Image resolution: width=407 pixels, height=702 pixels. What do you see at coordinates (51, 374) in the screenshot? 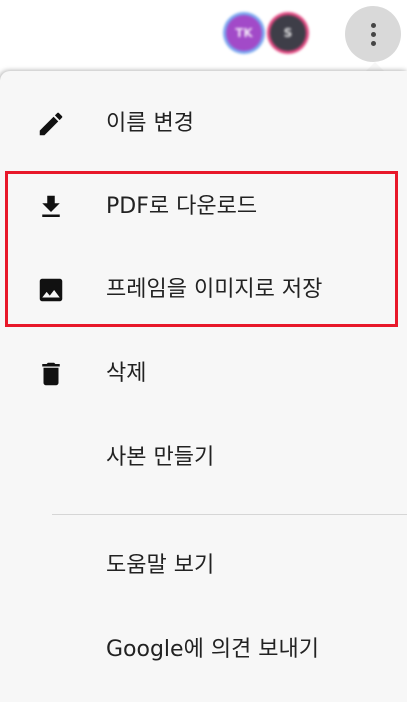
I see `trash-icon` at bounding box center [51, 374].